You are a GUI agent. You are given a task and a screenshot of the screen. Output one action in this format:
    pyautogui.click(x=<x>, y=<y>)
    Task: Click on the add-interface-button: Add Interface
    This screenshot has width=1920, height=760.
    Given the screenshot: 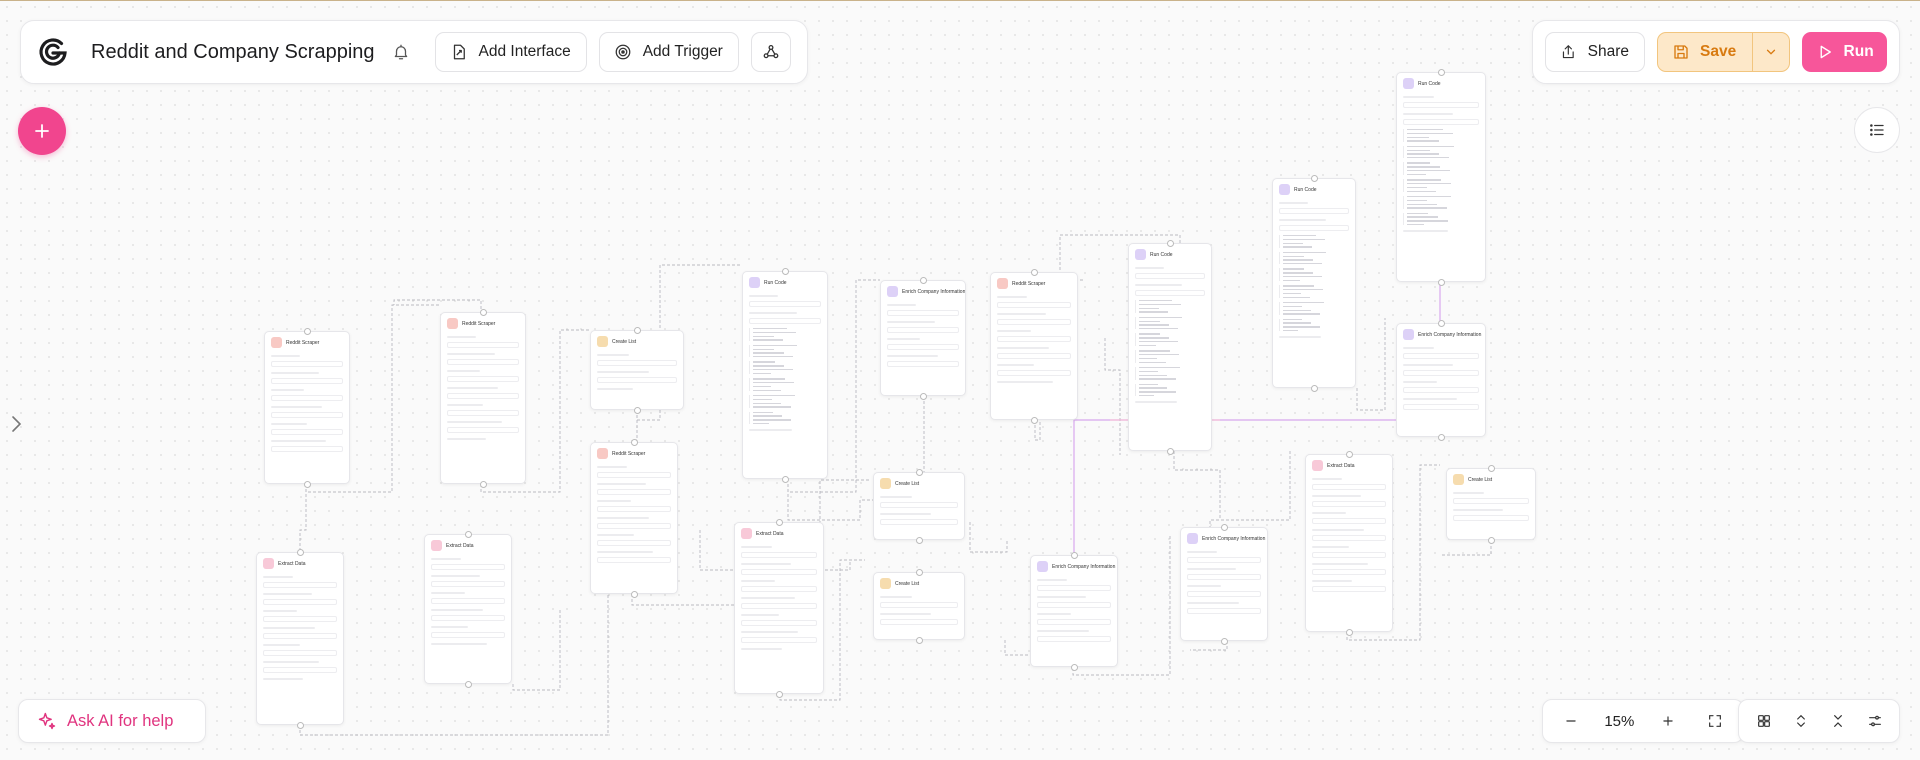 What is the action you would take?
    pyautogui.click(x=510, y=52)
    